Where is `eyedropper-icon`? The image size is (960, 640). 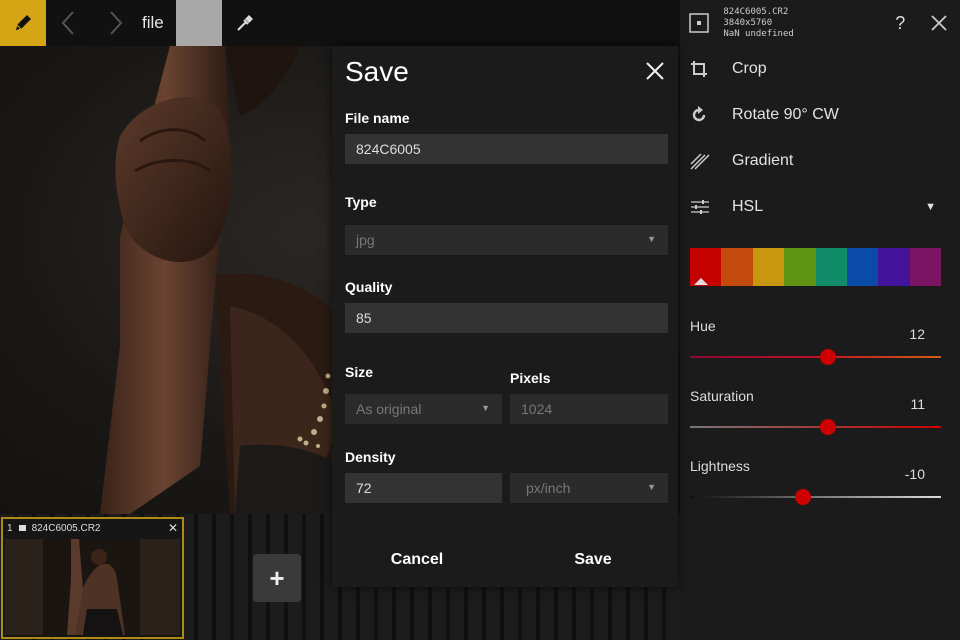
eyedropper-icon is located at coordinates (245, 23).